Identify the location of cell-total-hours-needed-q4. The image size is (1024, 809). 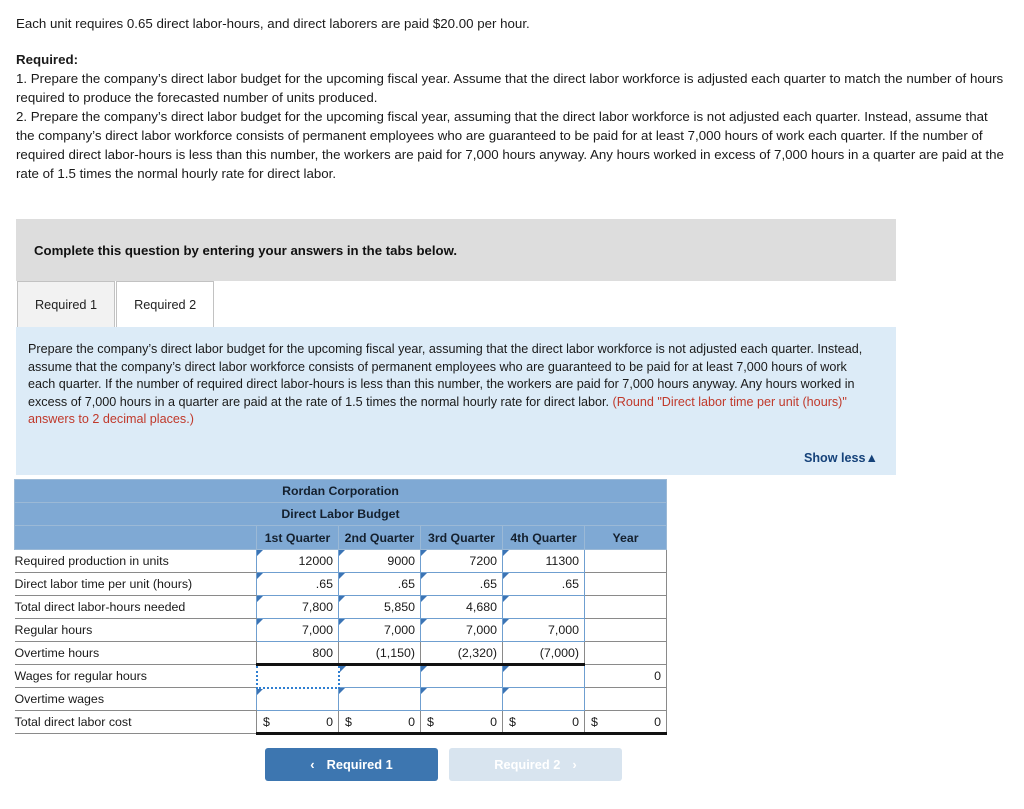
(543, 607).